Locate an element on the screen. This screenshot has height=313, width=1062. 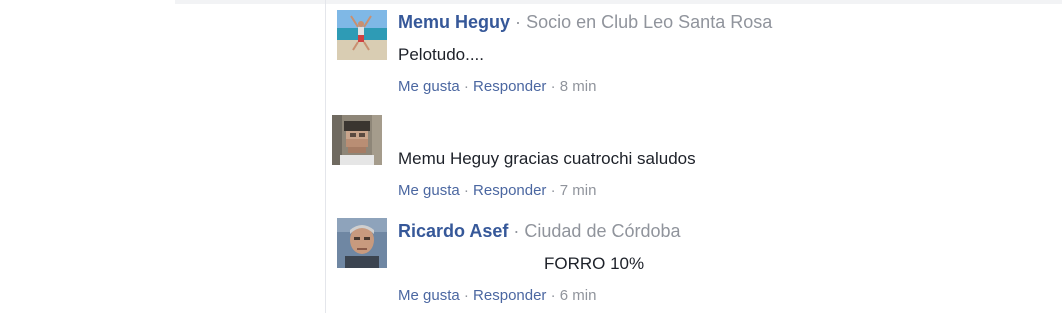
comment-timestamp: 7 min is located at coordinates (578, 190).